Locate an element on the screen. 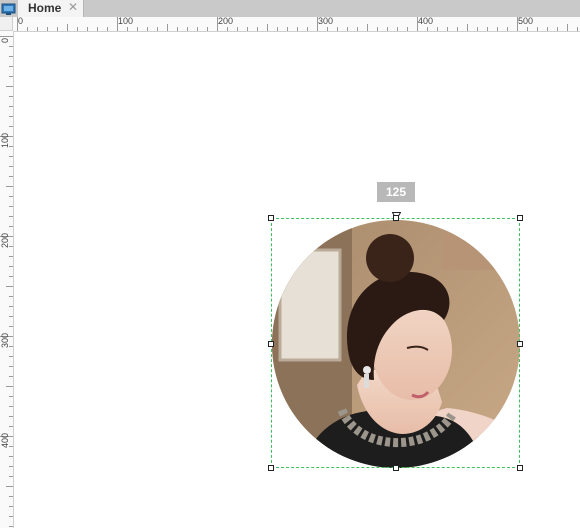 Image resolution: width=580 pixels, height=528 pixels. tab-home: Home ✕ is located at coordinates (51, 8).